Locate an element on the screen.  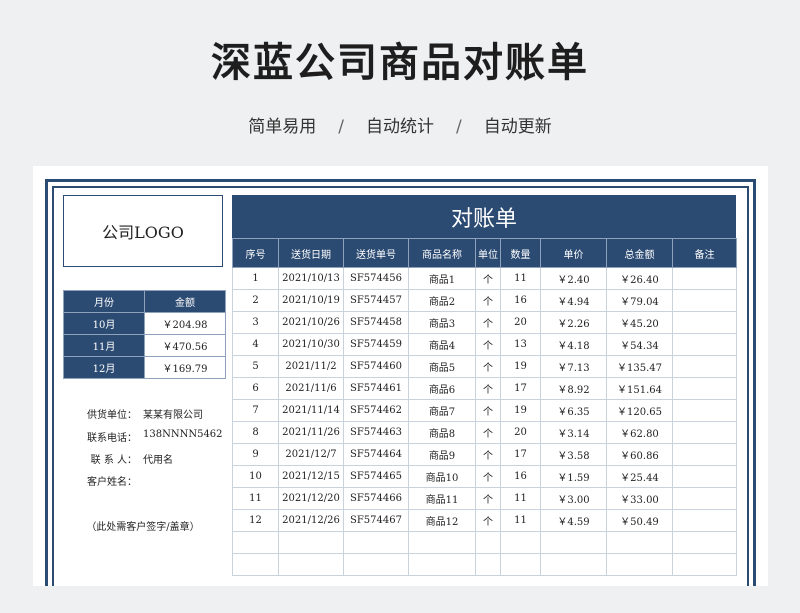
product-cell: 商品9 is located at coordinates (442, 454).